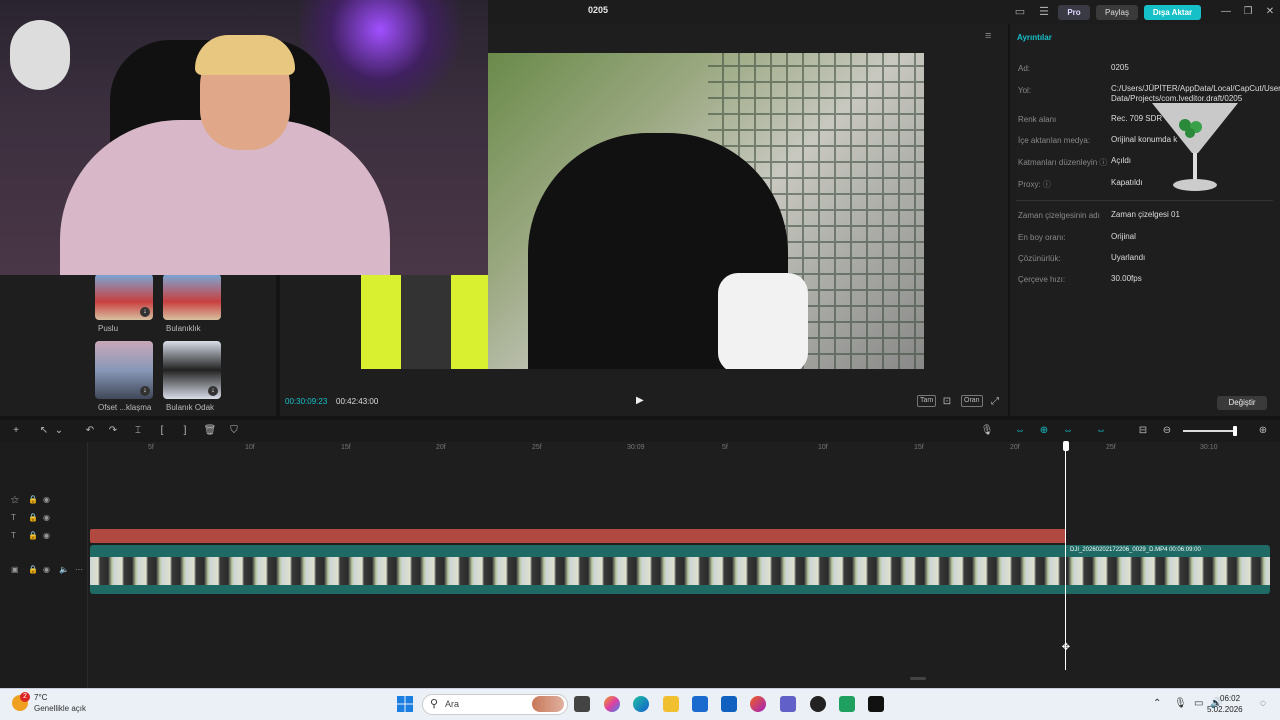 Image resolution: width=1280 pixels, height=720 pixels. Describe the element at coordinates (640, 431) in the screenshot. I see `timeline-toolbar` at that location.